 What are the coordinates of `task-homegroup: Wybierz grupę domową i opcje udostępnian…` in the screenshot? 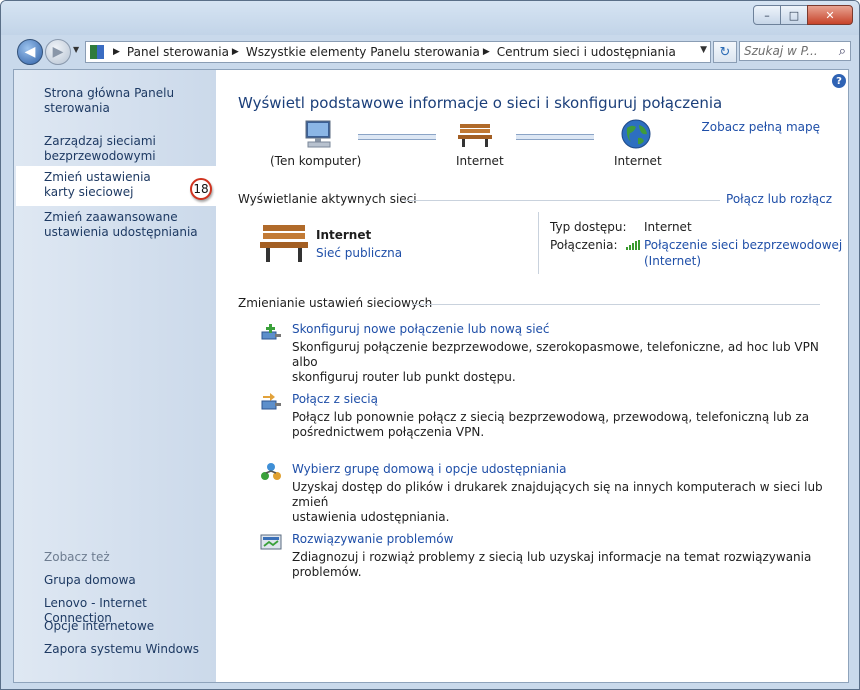 It's located at (562, 493).